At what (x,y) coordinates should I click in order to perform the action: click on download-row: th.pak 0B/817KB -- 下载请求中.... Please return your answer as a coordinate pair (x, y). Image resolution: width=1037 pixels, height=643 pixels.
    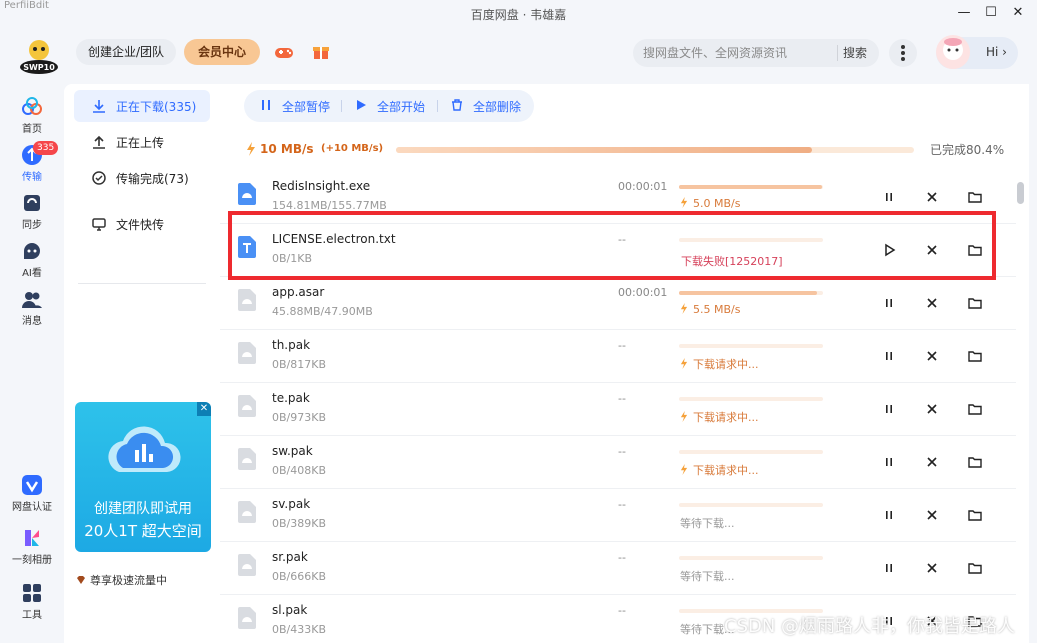
    Looking at the image, I should click on (618, 356).